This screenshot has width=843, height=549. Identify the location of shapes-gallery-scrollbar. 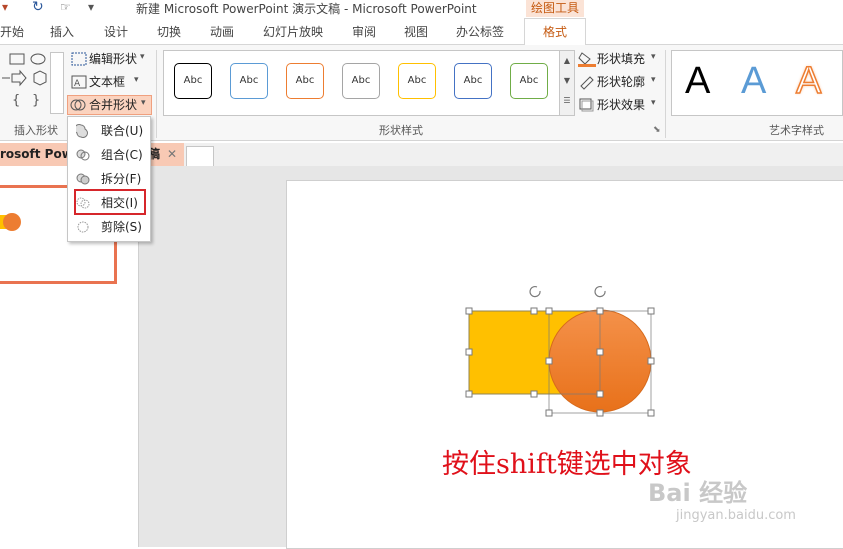
(57, 83).